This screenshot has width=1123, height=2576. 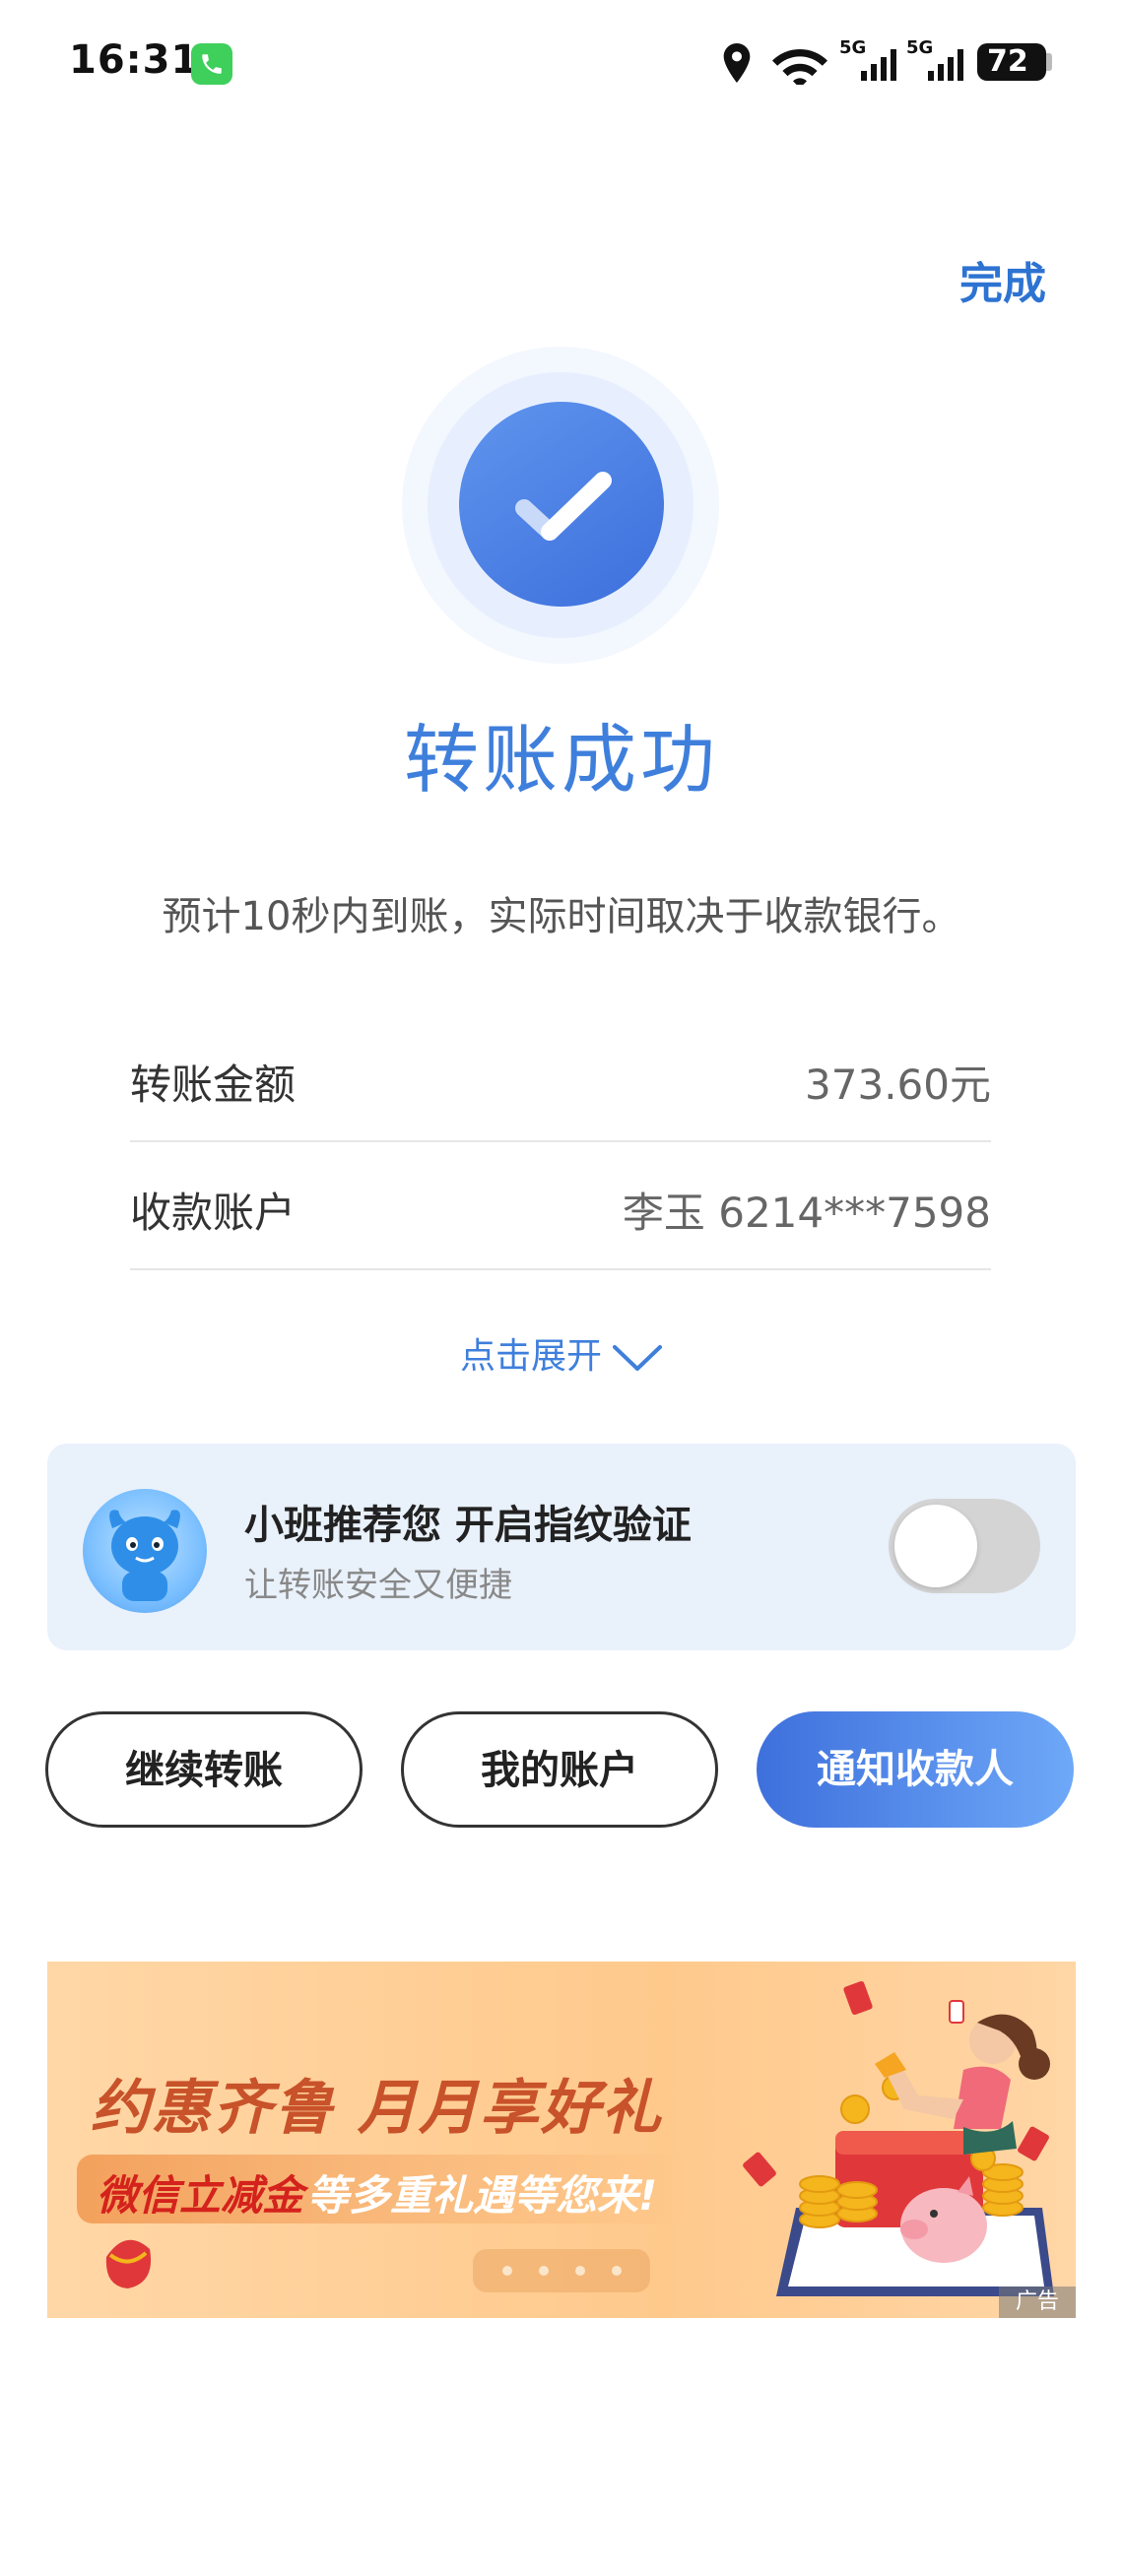 I want to click on result-subtitle: 预计10秒内到账，实际时间取决于收款银行。, so click(x=561, y=916).